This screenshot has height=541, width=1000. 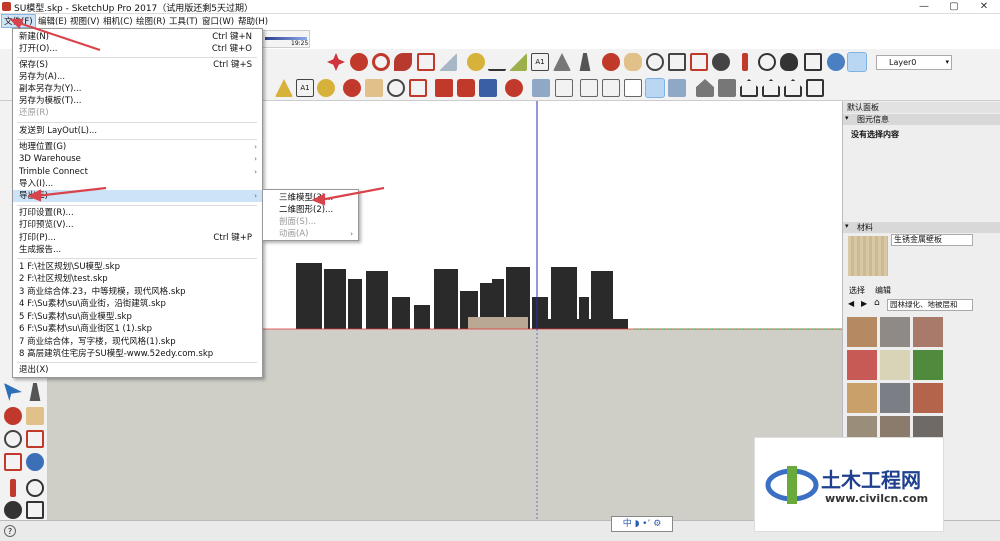 What do you see at coordinates (954, 7) in the screenshot?
I see `maximize-button: ▢` at bounding box center [954, 7].